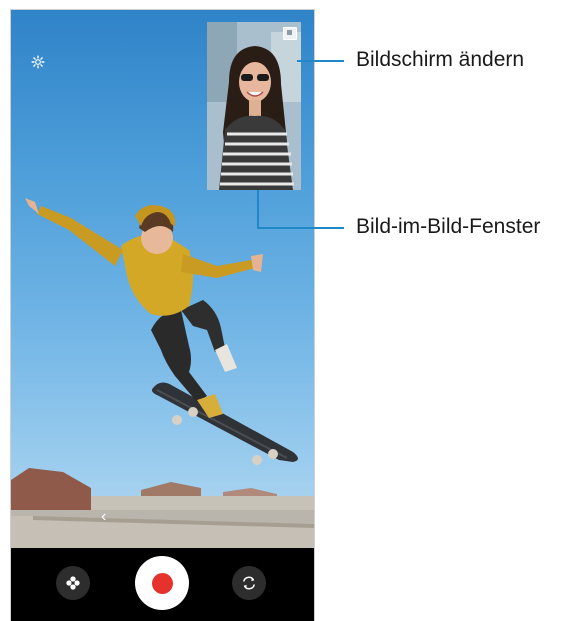  What do you see at coordinates (440, 59) in the screenshot?
I see `callout-screen-switch: Bildschirm ändern` at bounding box center [440, 59].